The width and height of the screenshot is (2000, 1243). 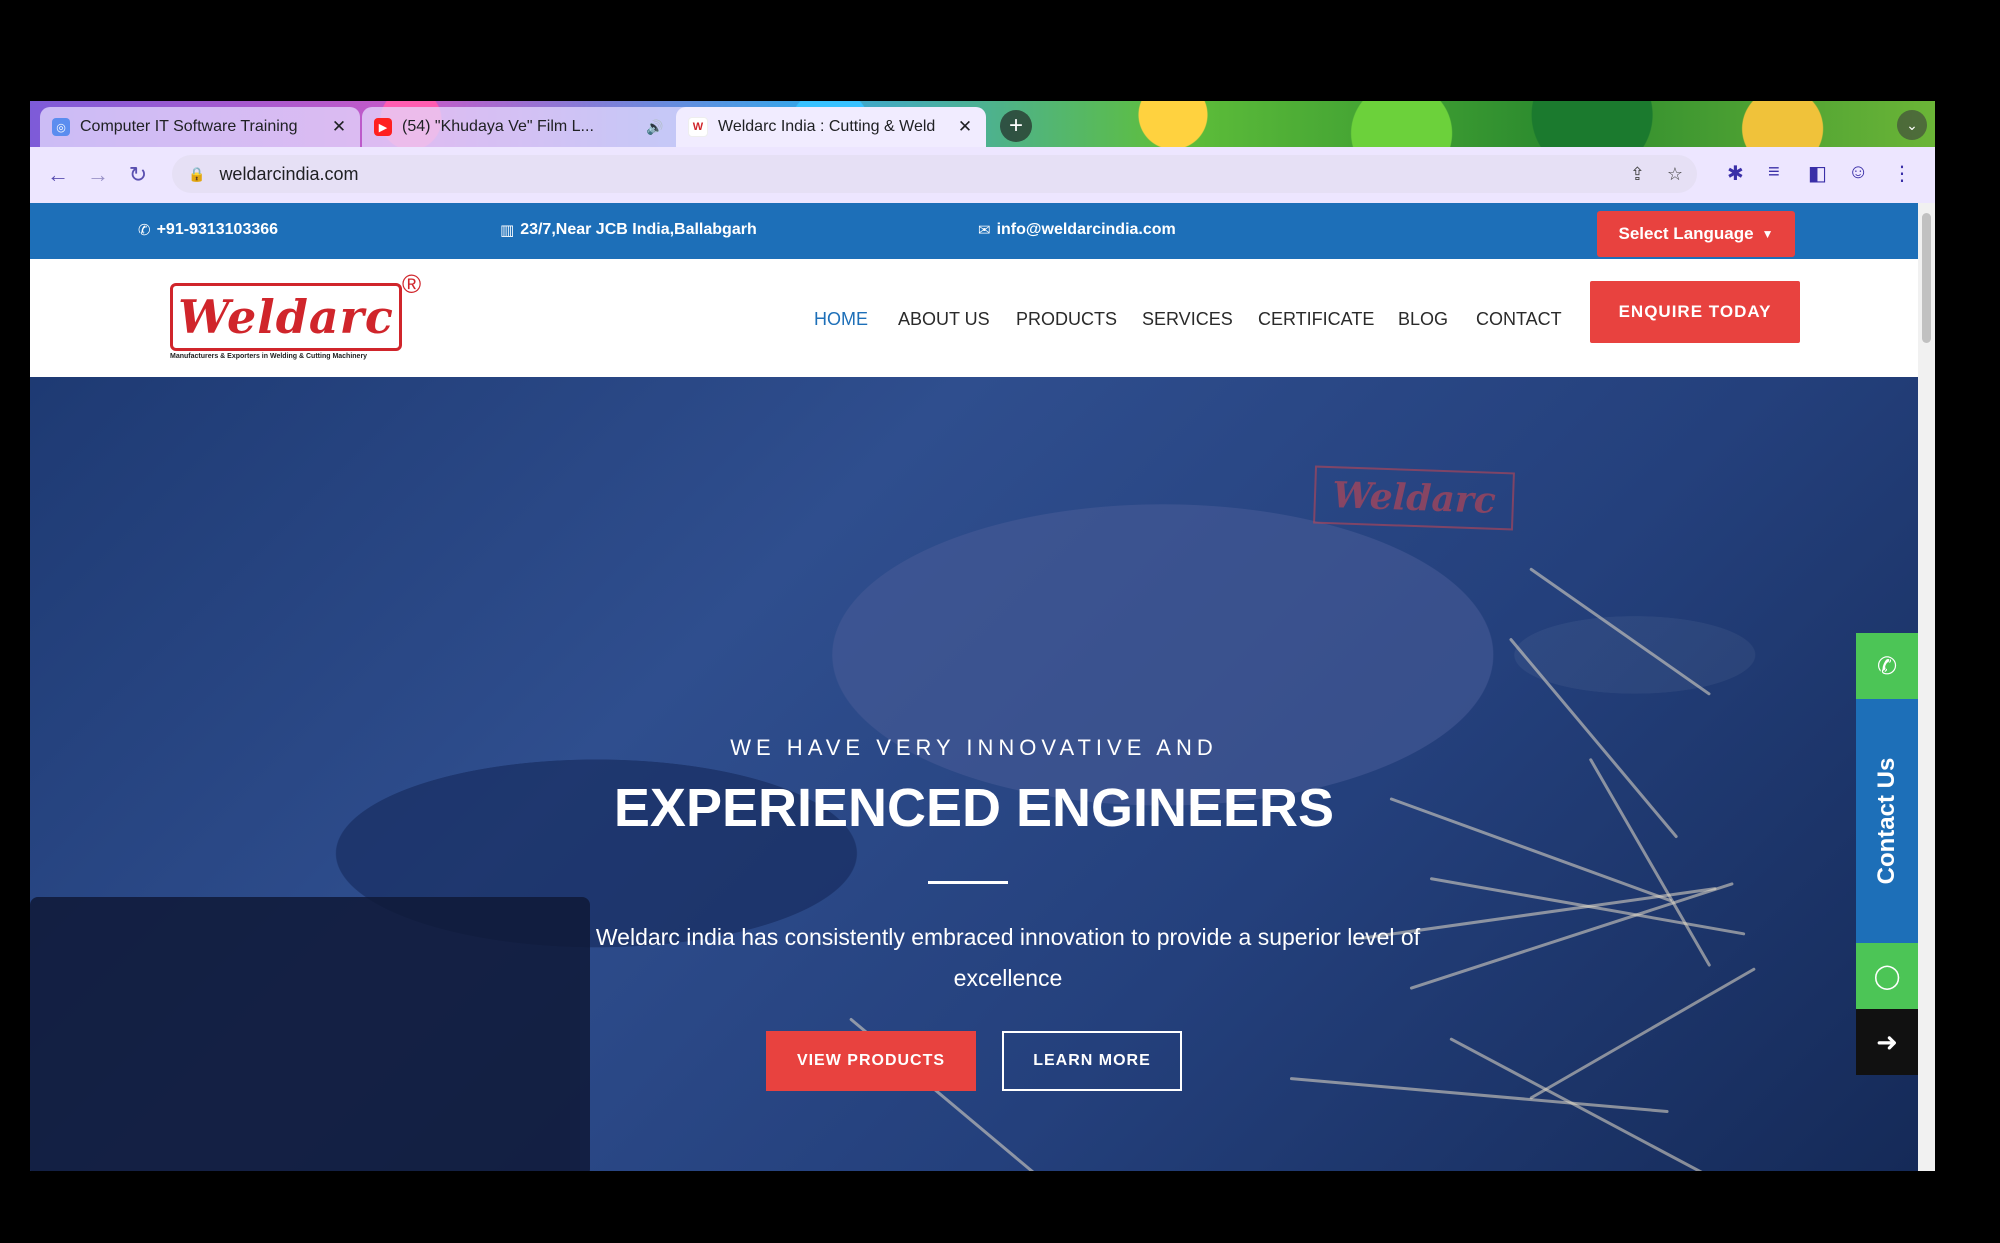 I want to click on nav-products: PRODUCTS, so click(x=1066, y=319).